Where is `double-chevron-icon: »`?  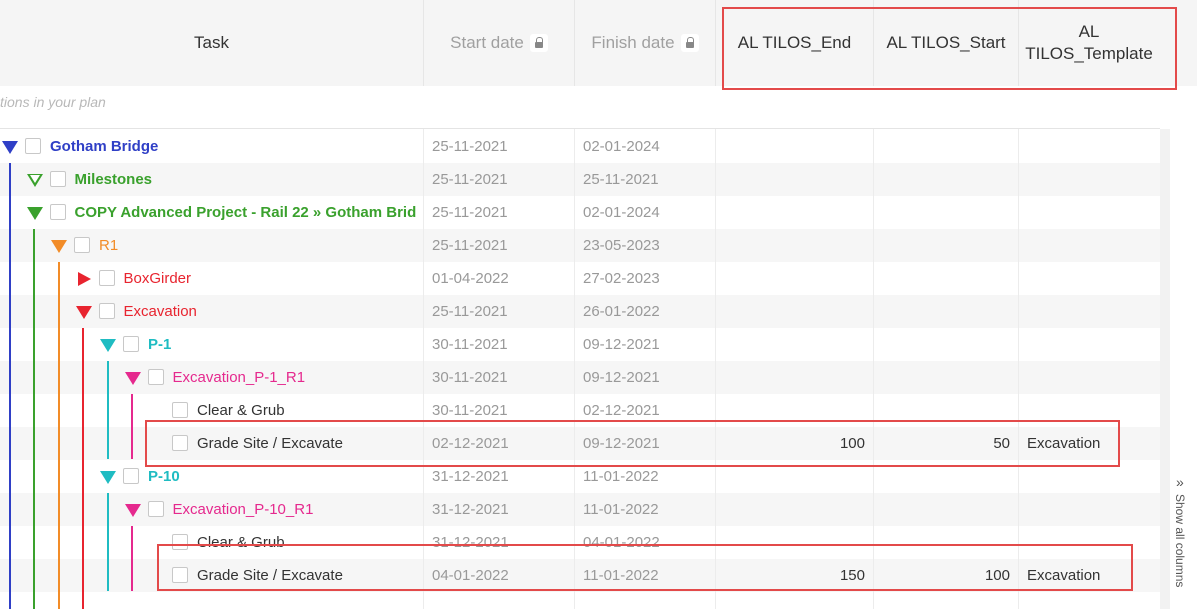
double-chevron-icon: » is located at coordinates (1180, 482).